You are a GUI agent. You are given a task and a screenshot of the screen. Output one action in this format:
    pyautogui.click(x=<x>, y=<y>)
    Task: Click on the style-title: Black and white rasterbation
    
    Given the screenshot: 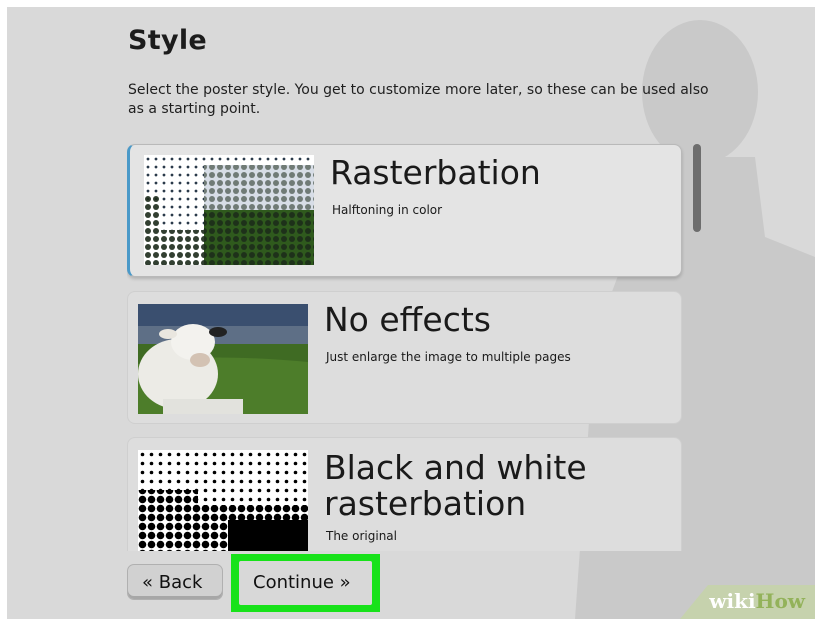 What is the action you would take?
    pyautogui.click(x=455, y=485)
    